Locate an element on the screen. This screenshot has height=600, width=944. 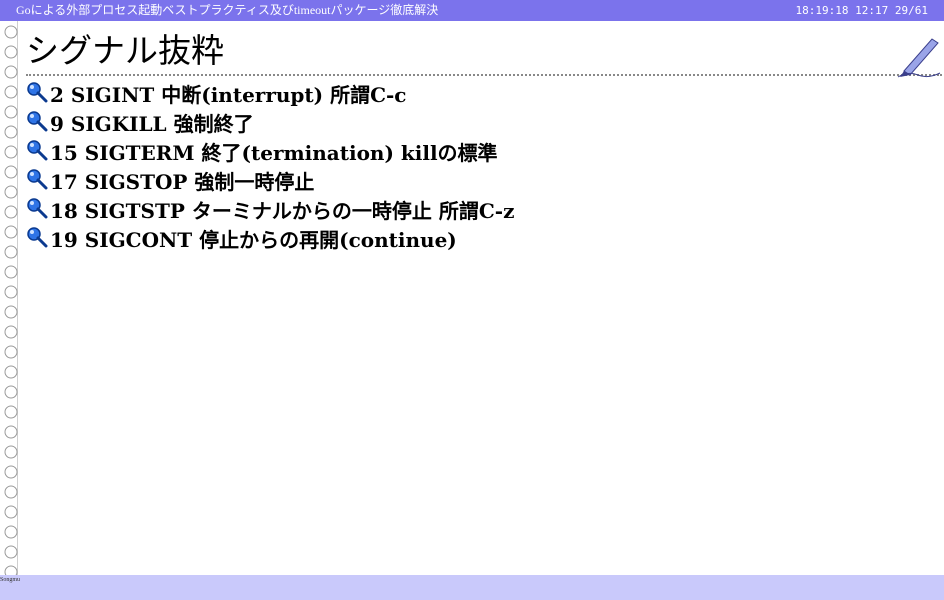
list-item-text: 19 SIGCONT 停止からの再開(continue) is located at coordinates (253, 240).